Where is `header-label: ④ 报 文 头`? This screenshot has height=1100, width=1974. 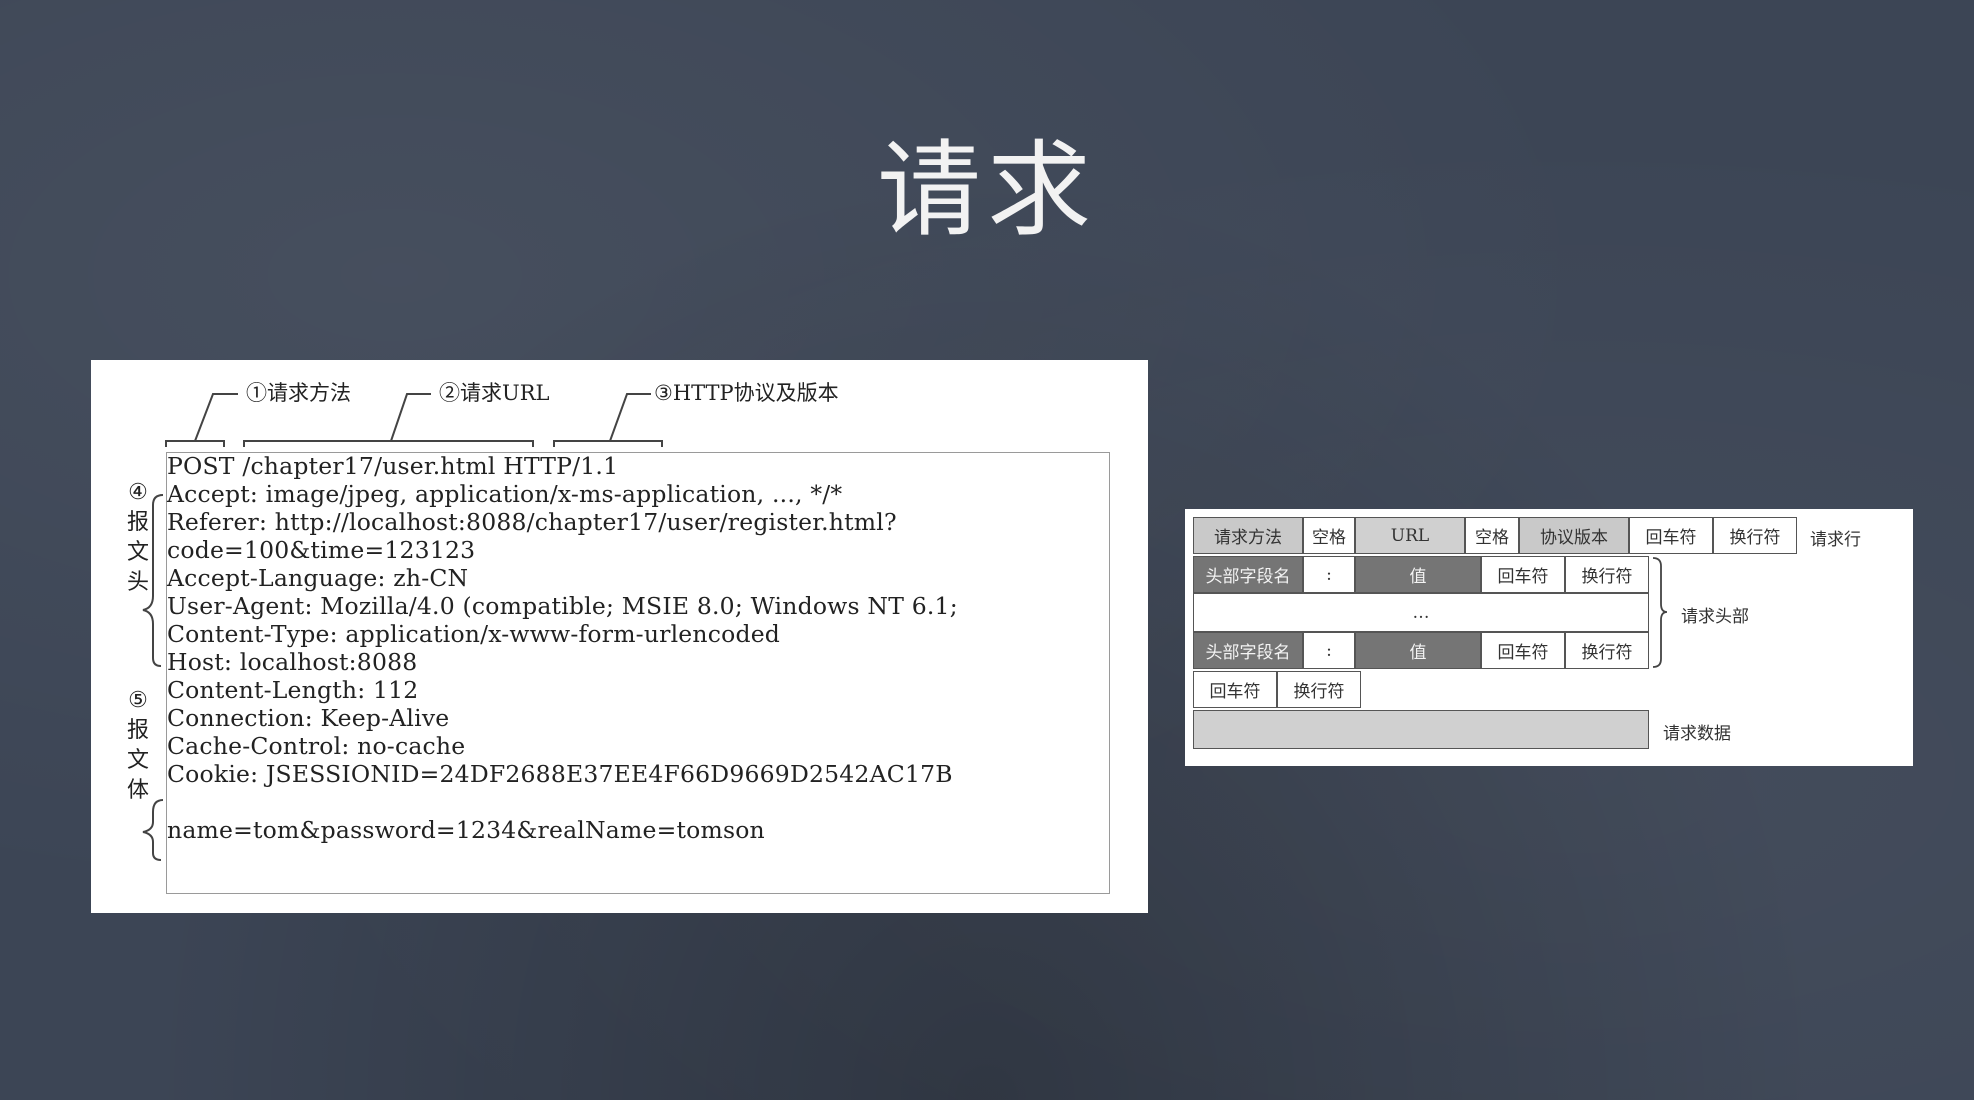
header-label: ④ 报 文 头 is located at coordinates (138, 538).